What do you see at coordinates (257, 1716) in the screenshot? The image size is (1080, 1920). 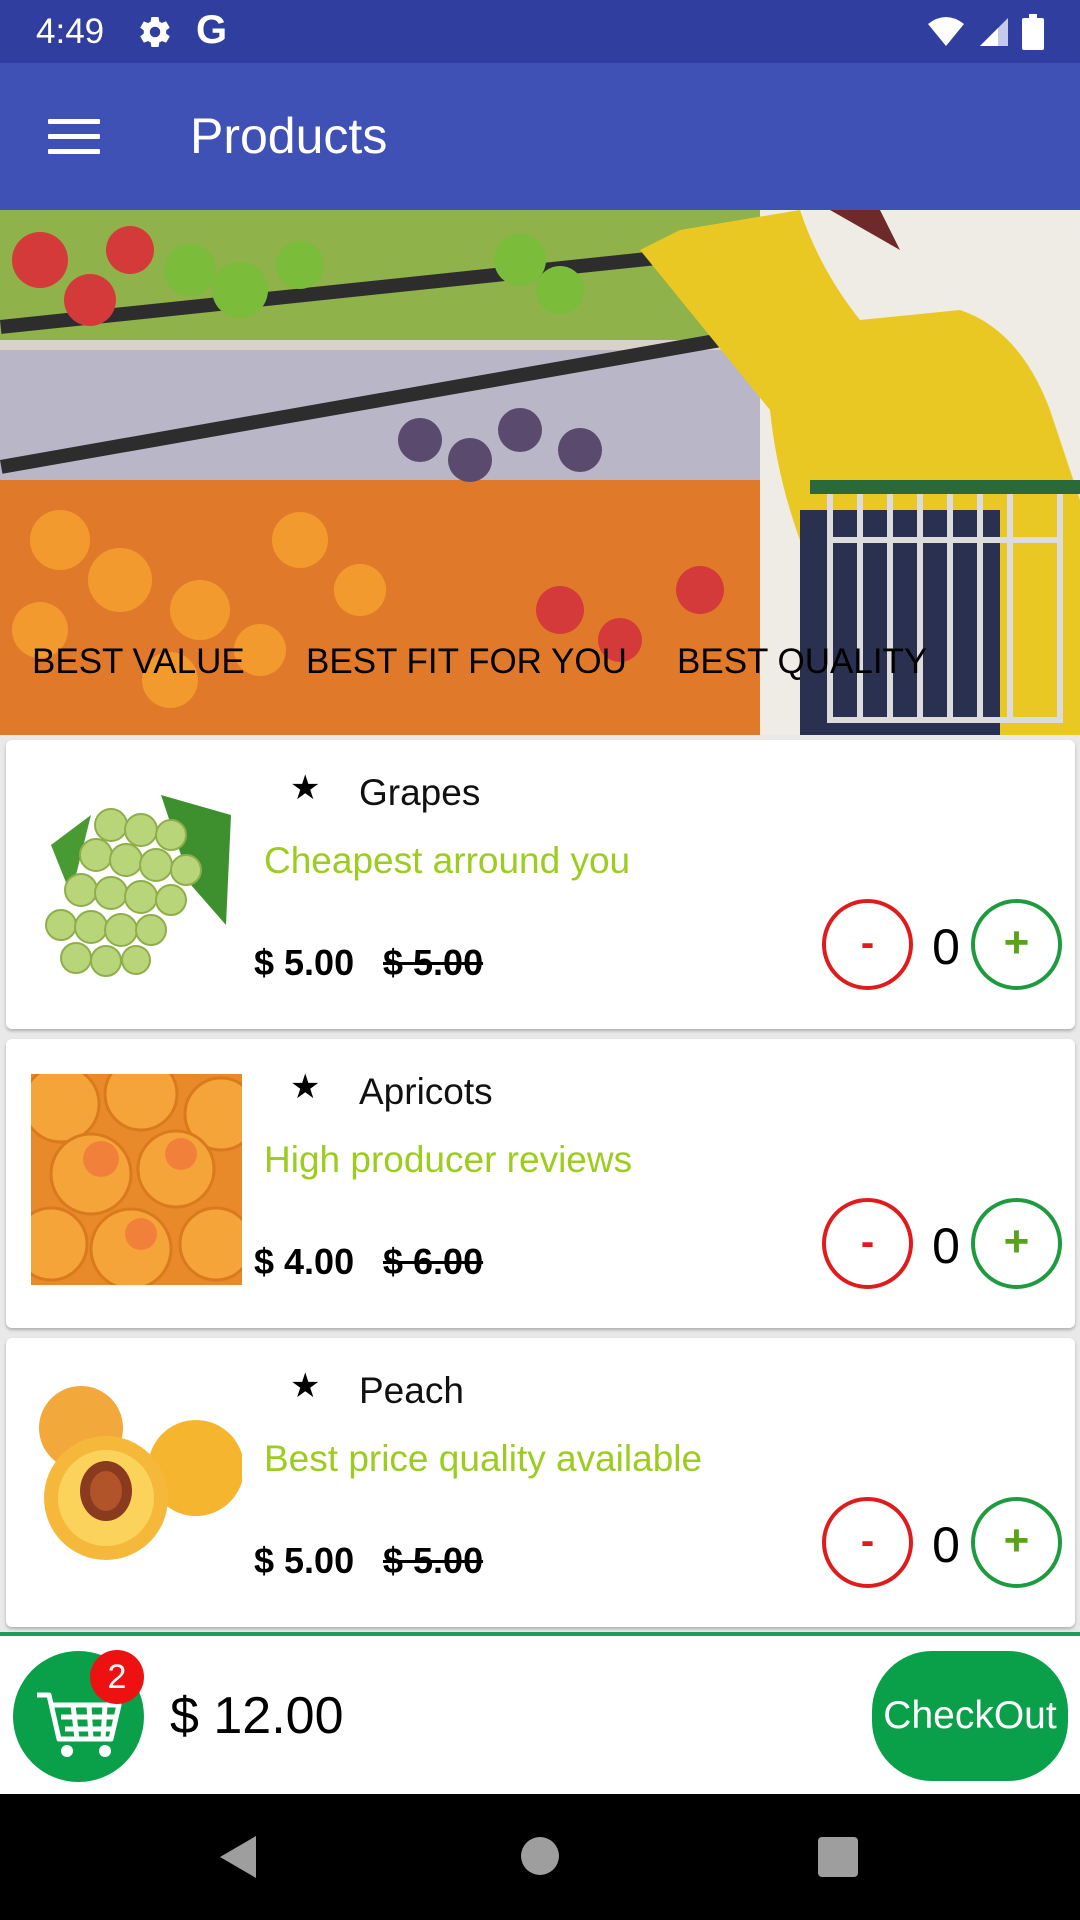 I see `cart-total: $ 12.00` at bounding box center [257, 1716].